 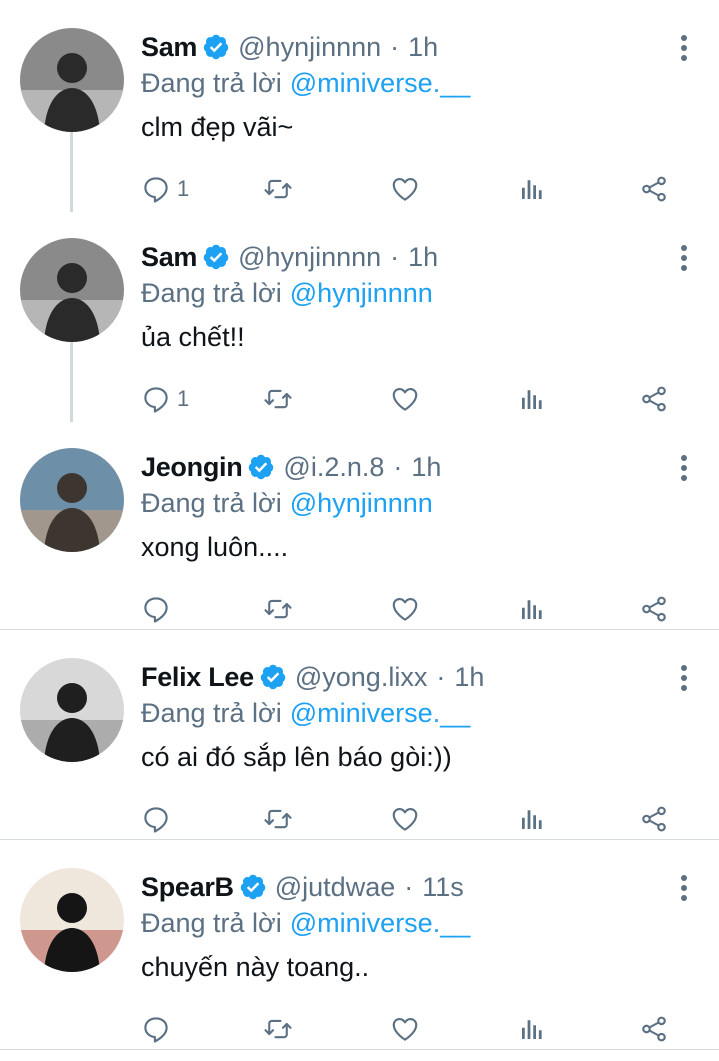 What do you see at coordinates (192, 467) in the screenshot?
I see `display-name: Jeongin` at bounding box center [192, 467].